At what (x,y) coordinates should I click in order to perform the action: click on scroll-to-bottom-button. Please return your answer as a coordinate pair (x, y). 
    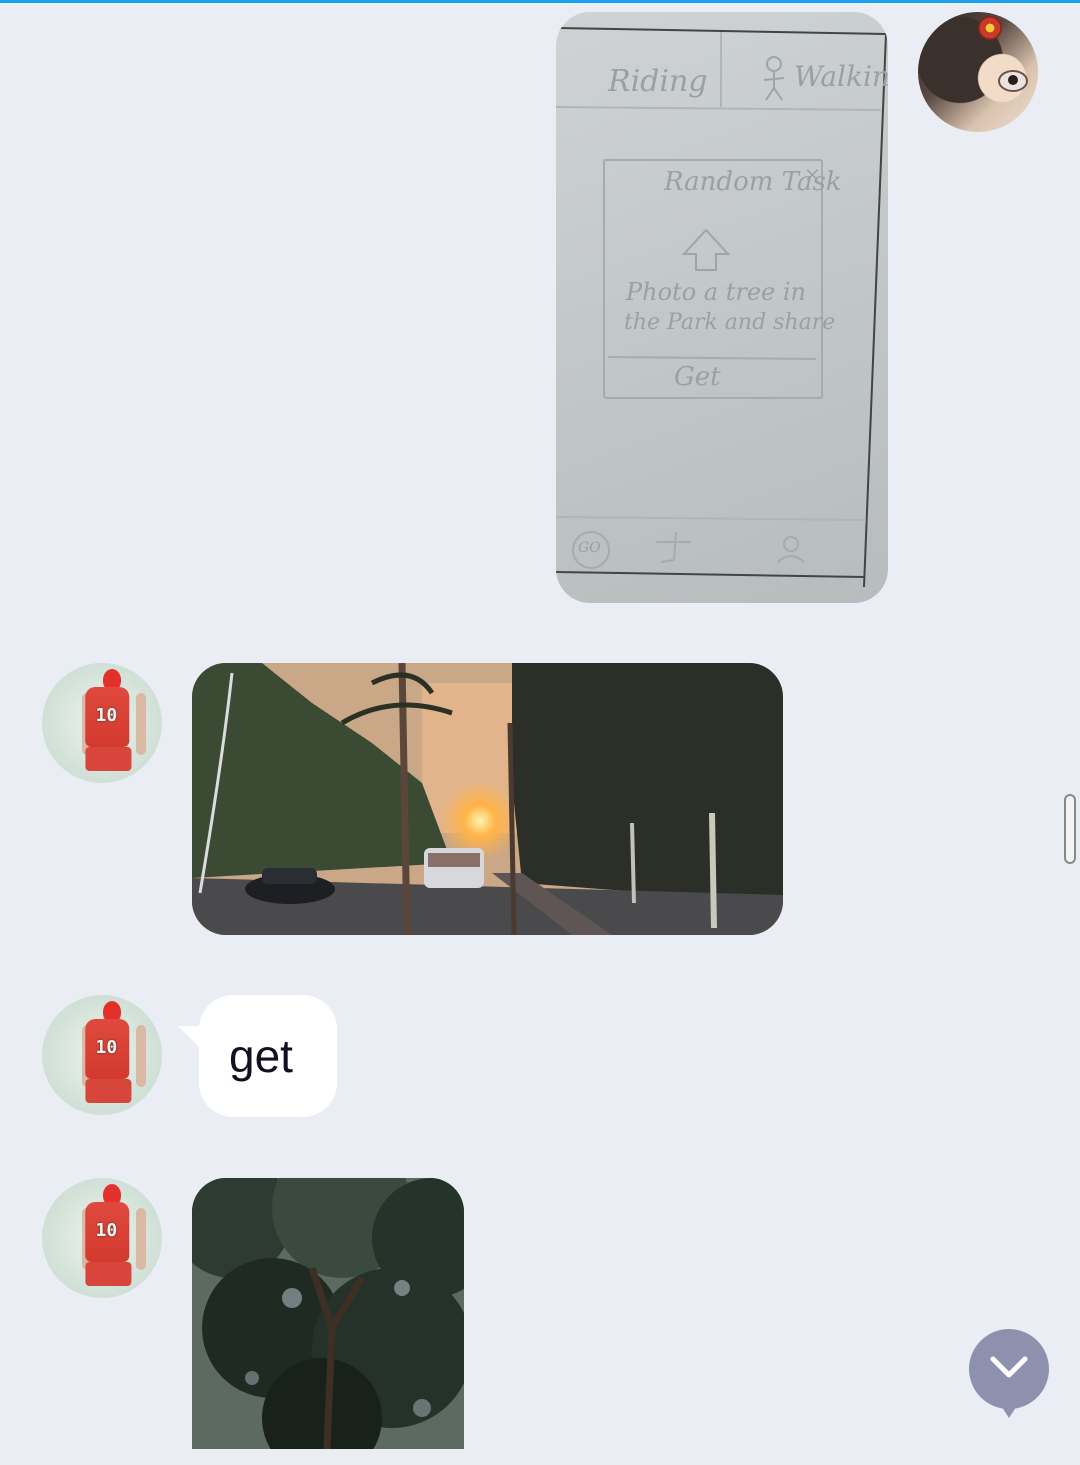
    Looking at the image, I should click on (1009, 1369).